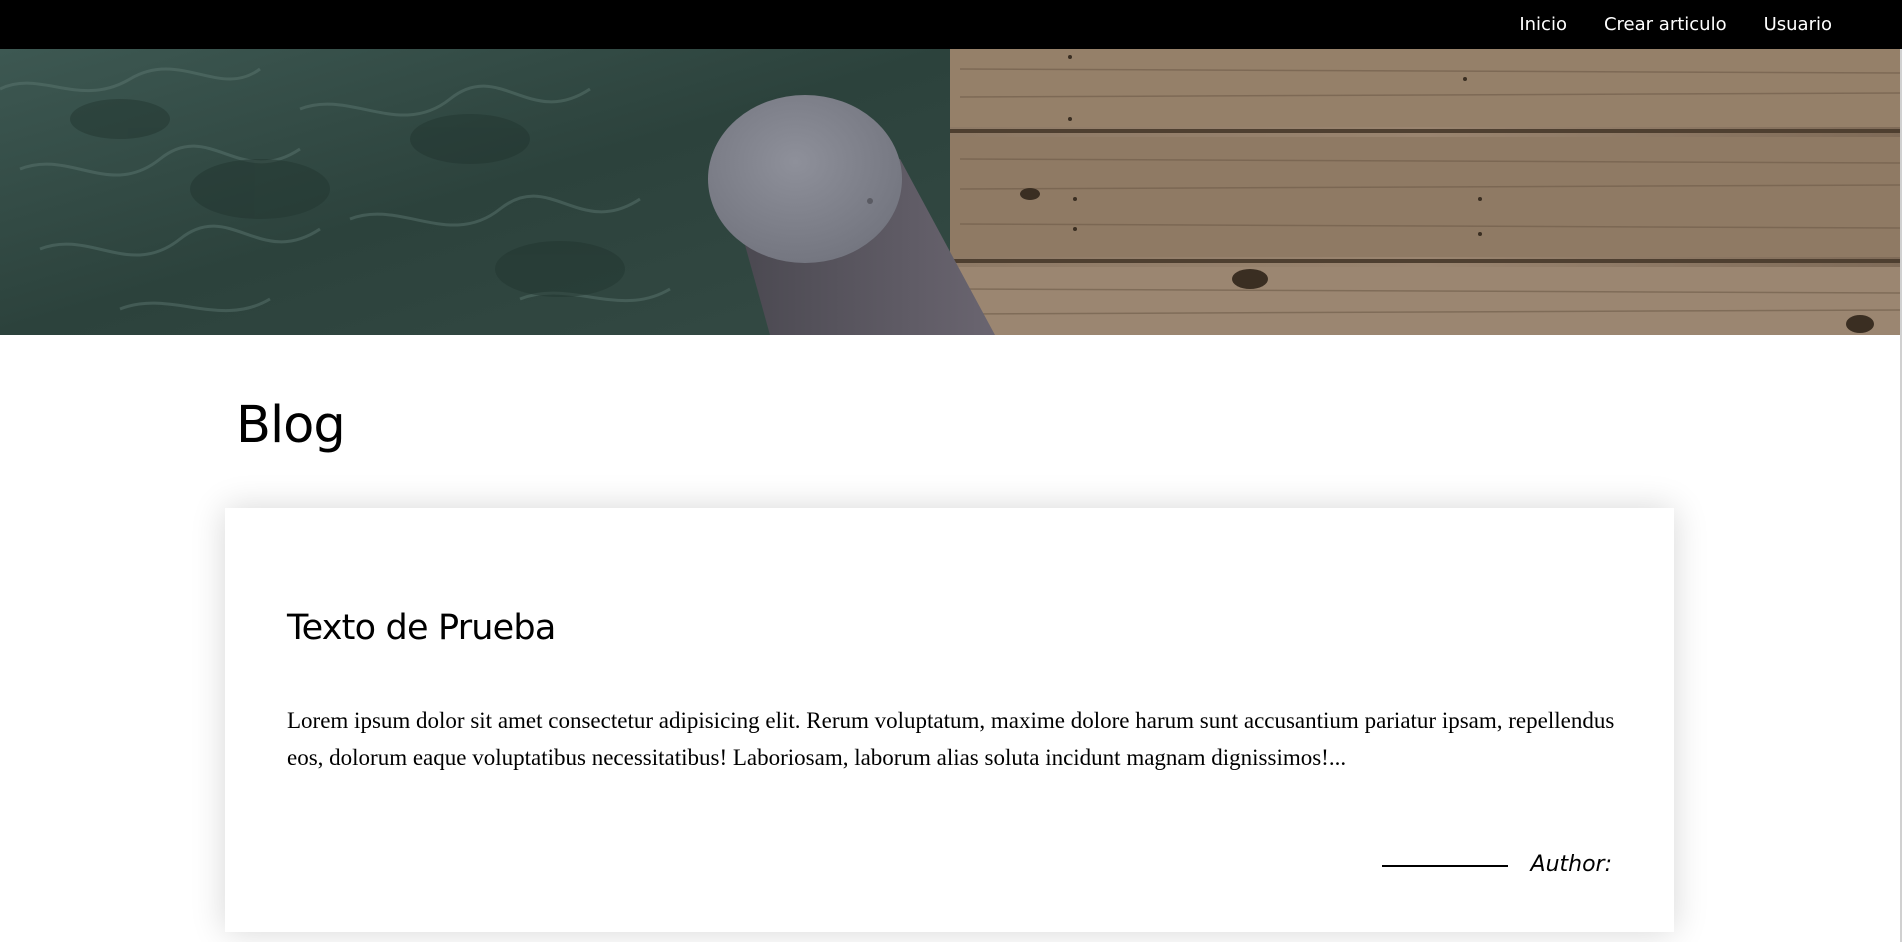 The width and height of the screenshot is (1902, 942). Describe the element at coordinates (1665, 24) in the screenshot. I see `nav-link-crear-articulo: Crear articulo` at that location.